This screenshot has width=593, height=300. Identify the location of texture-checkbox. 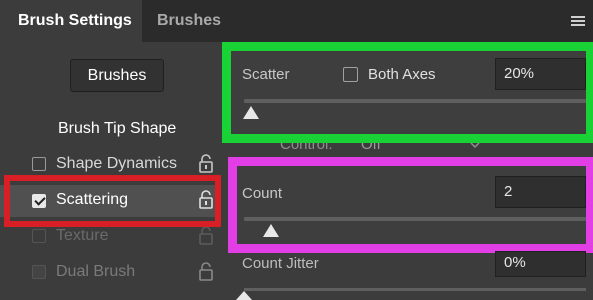
(39, 236).